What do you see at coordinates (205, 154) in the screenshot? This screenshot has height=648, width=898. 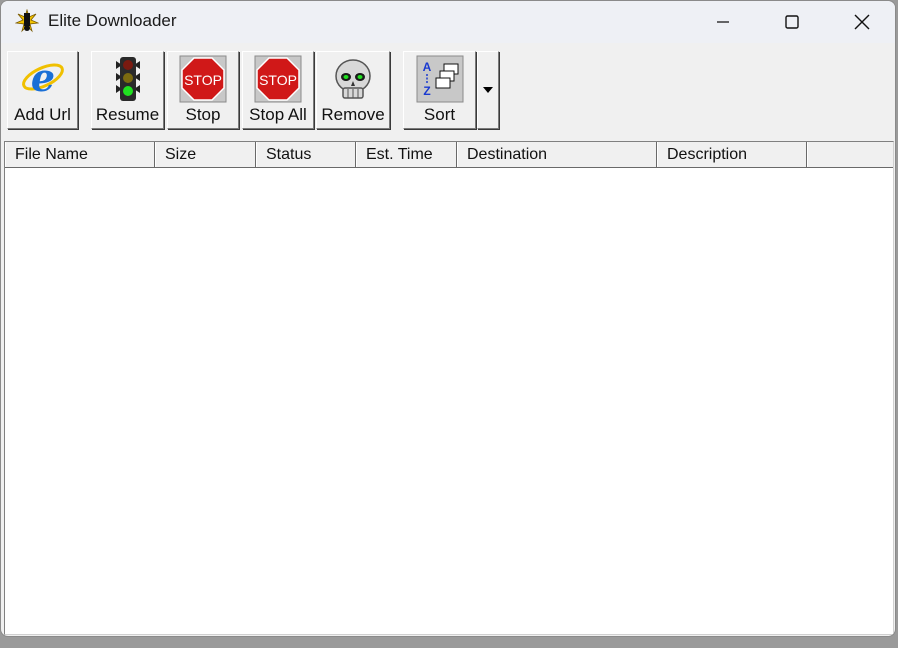 I see `column-header-size: Size` at bounding box center [205, 154].